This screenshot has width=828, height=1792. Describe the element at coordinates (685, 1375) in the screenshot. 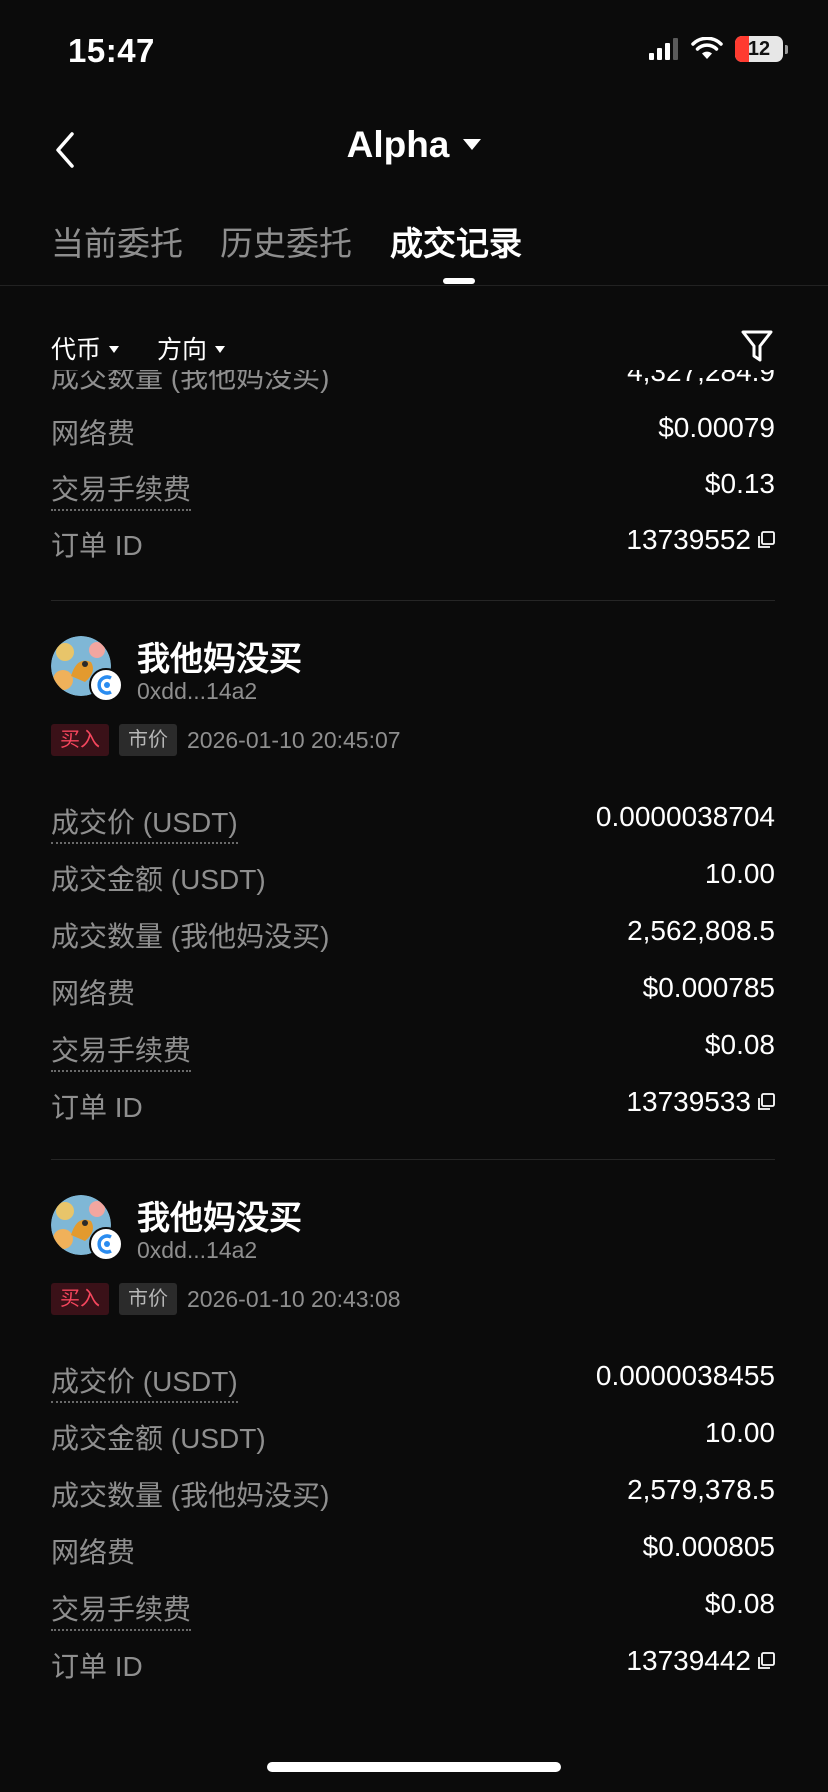

I see `price-value: 0.0000038455` at that location.